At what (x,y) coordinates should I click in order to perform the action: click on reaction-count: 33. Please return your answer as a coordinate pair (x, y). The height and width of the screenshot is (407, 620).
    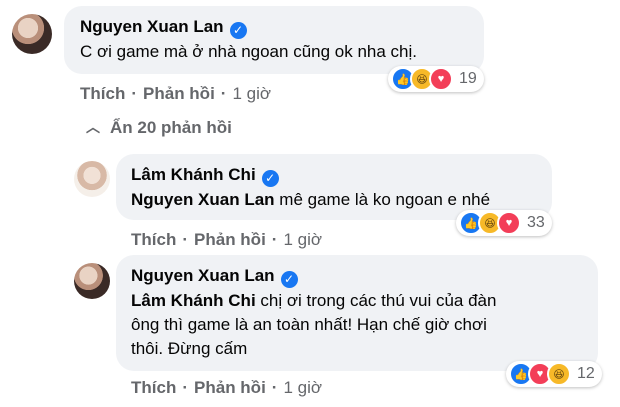
    Looking at the image, I should click on (536, 222).